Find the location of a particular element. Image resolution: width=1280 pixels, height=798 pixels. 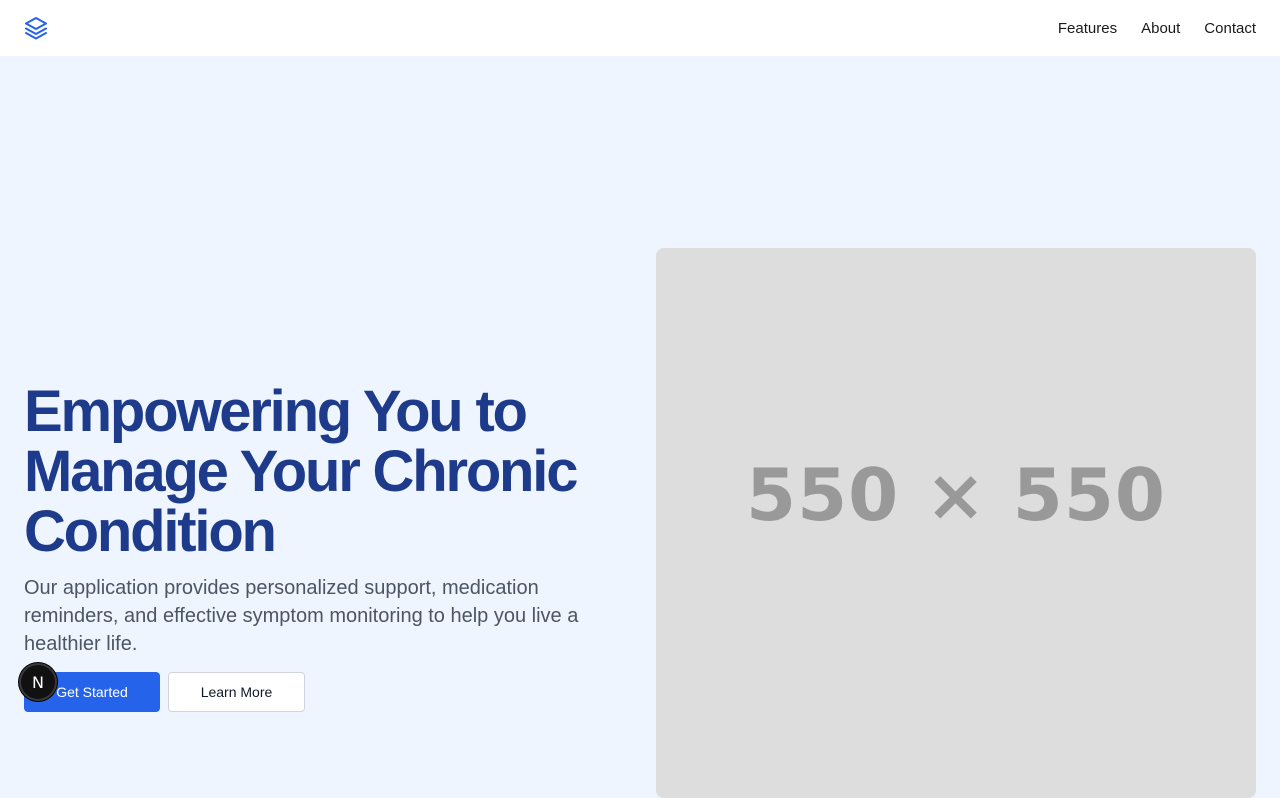

learn-more-button: Learn More is located at coordinates (236, 692).